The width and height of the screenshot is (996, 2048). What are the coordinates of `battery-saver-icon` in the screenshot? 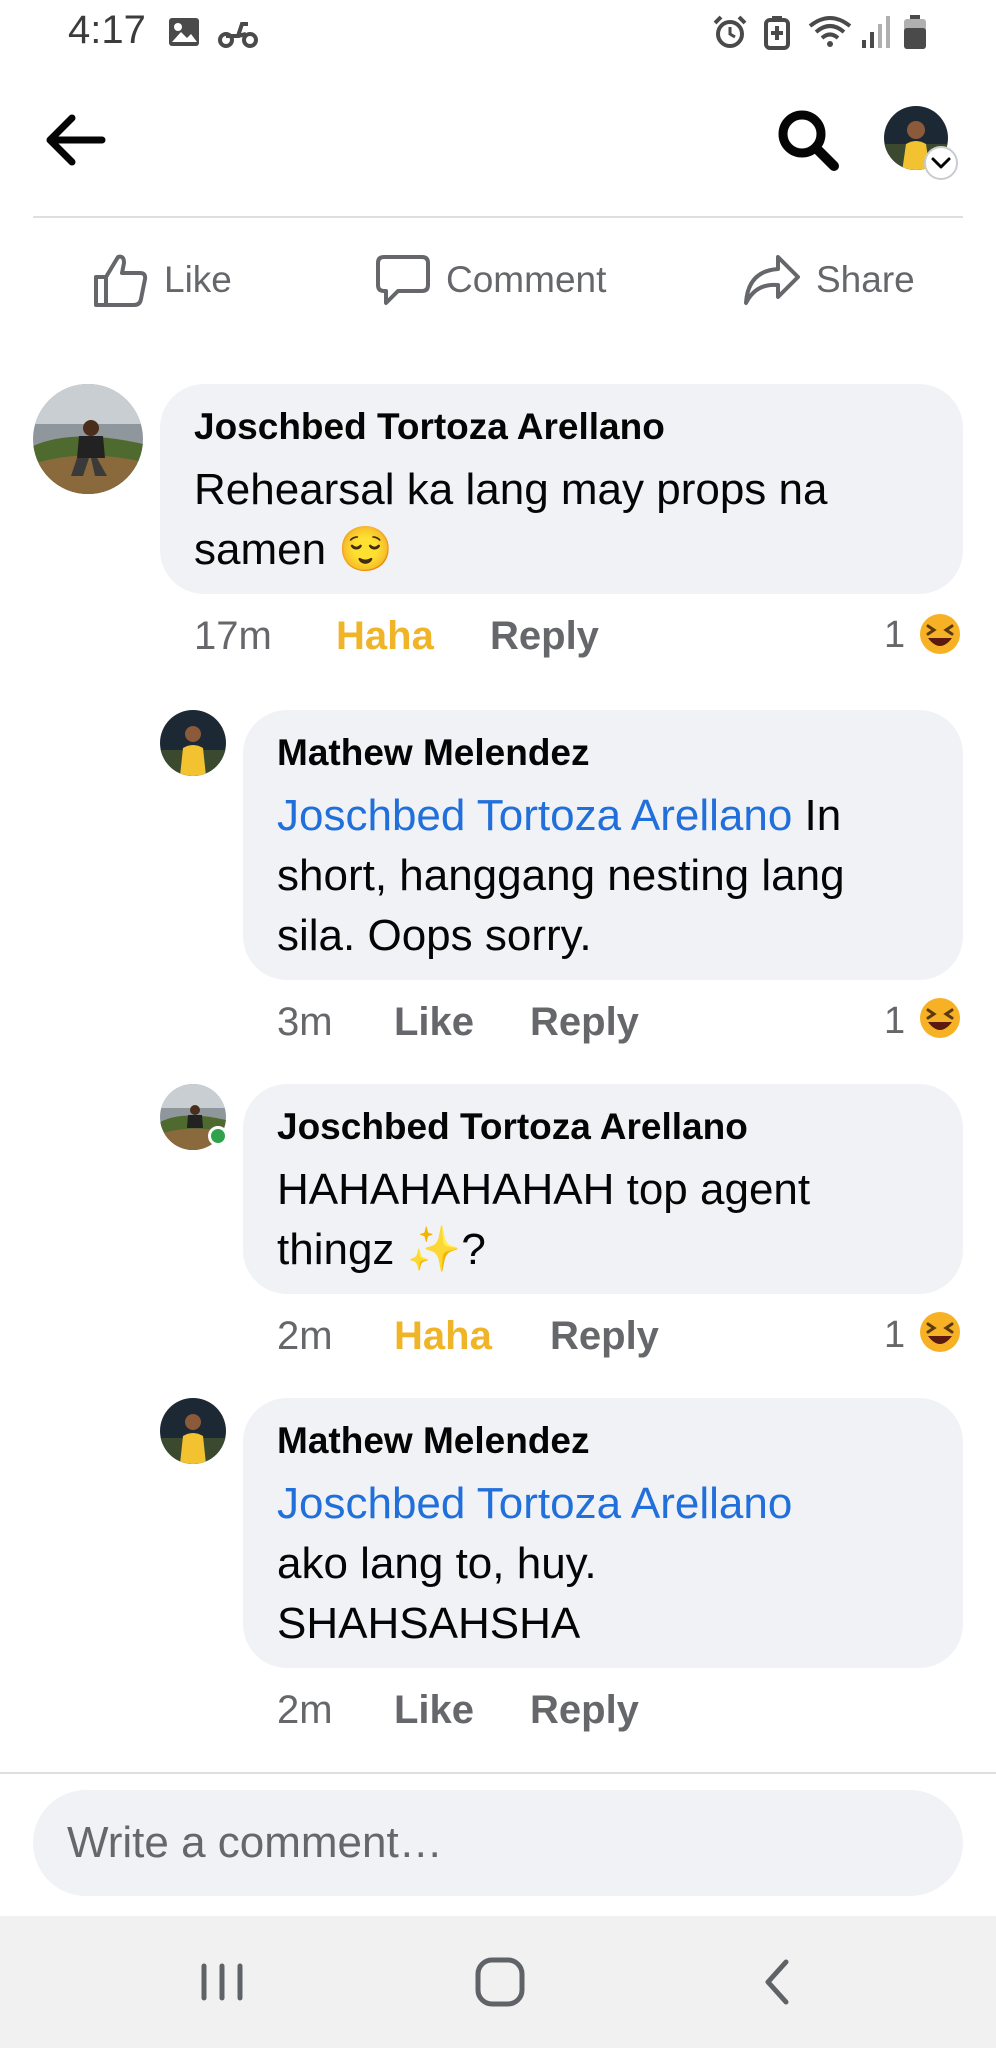 It's located at (777, 33).